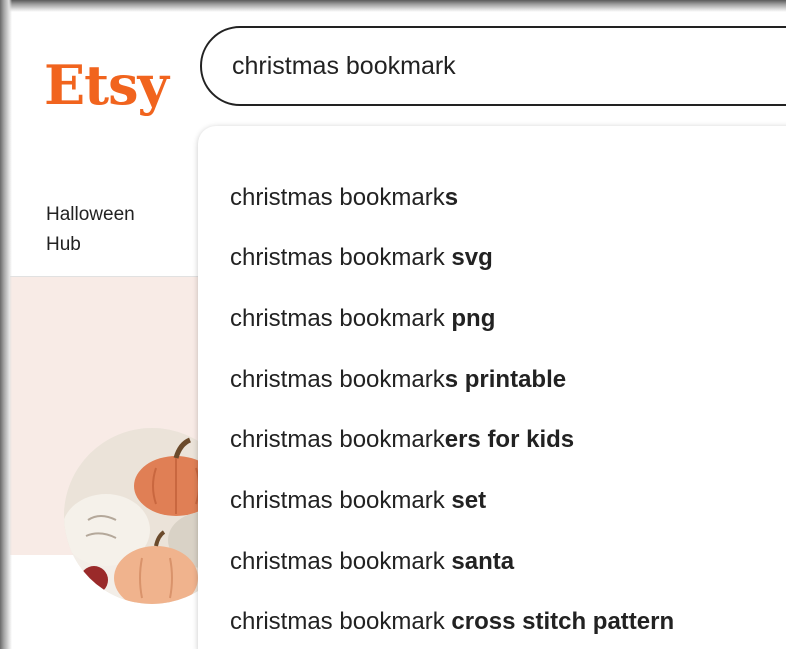 Image resolution: width=786 pixels, height=649 pixels. Describe the element at coordinates (509, 439) in the screenshot. I see `suggestion-completion: ers for kids` at that location.